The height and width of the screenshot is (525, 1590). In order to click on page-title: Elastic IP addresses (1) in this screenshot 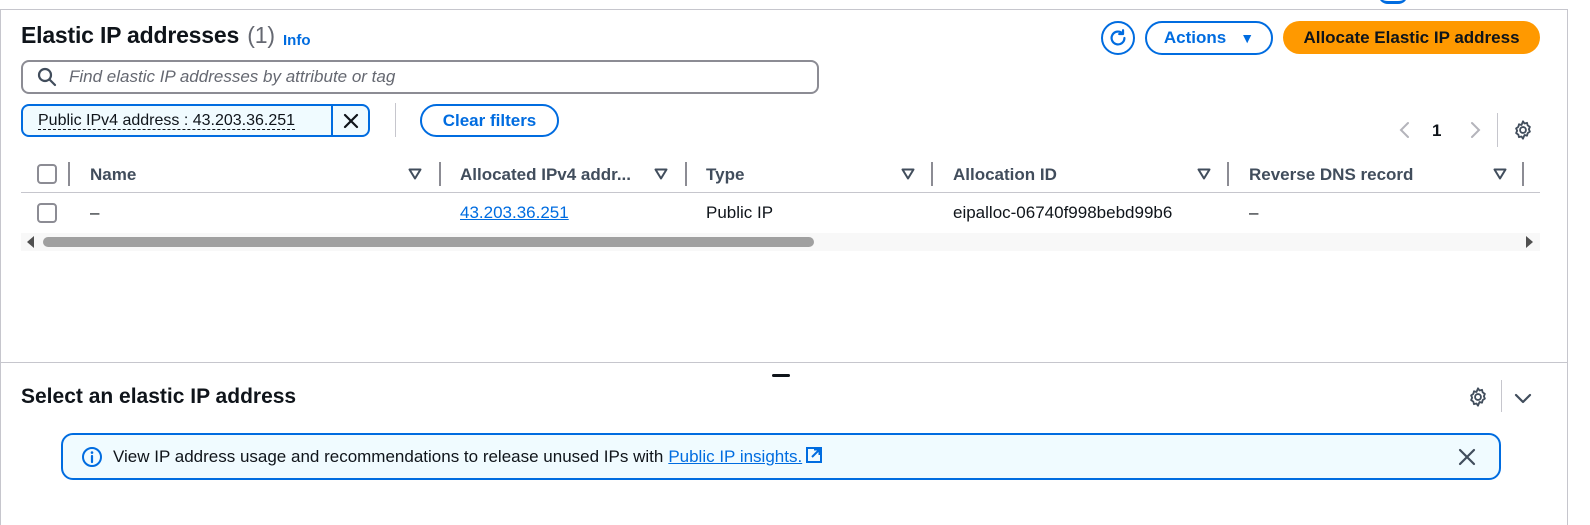, I will do `click(148, 35)`.